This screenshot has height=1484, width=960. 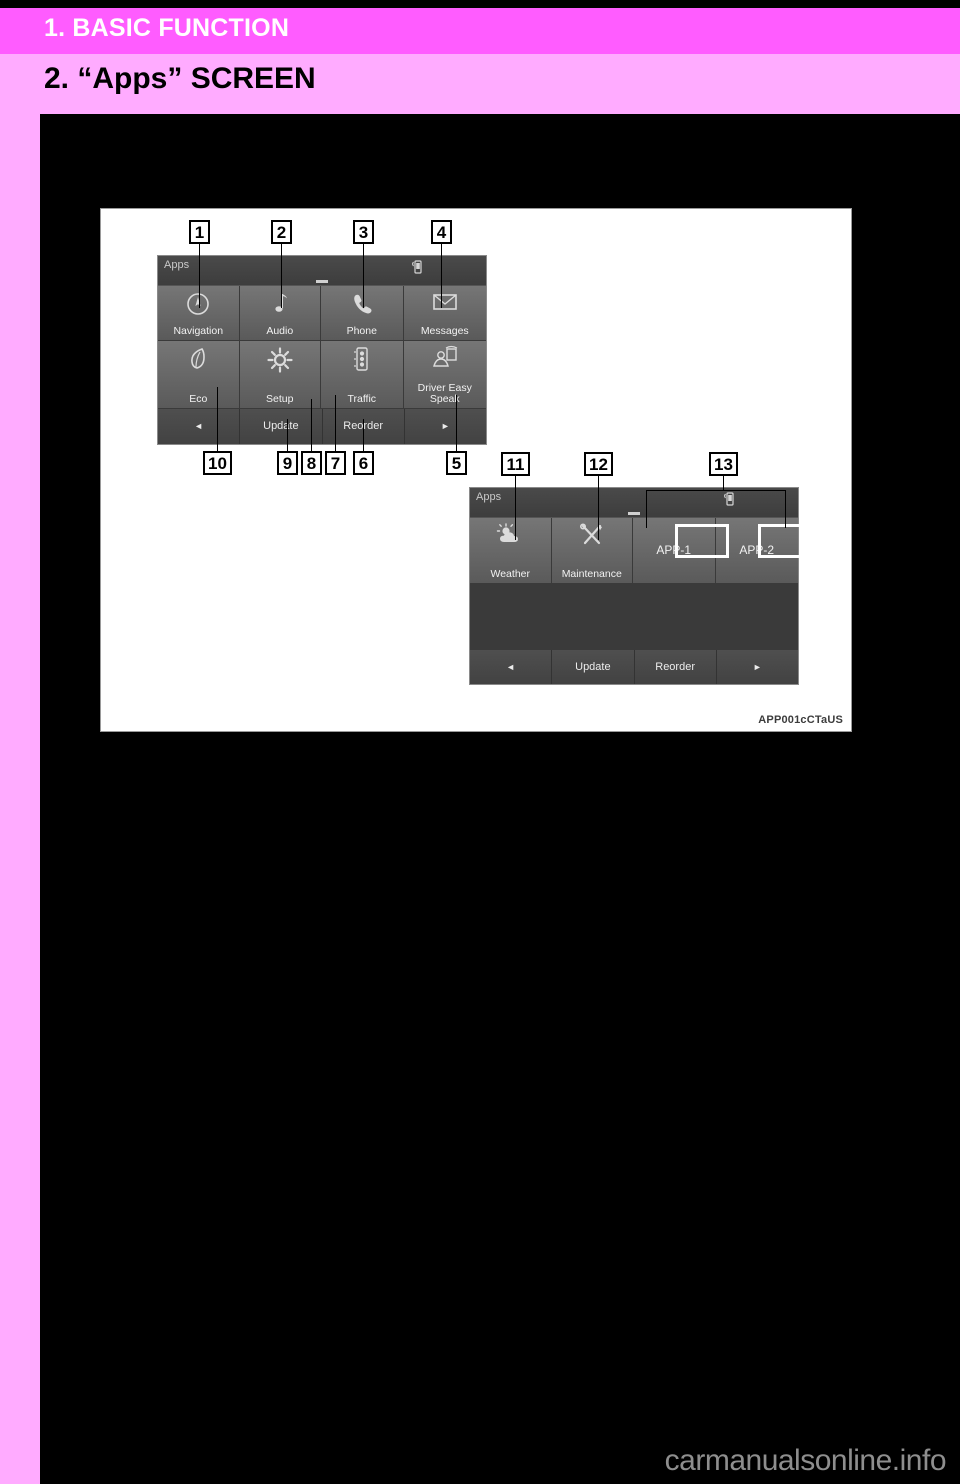 I want to click on callout-1-leader, so click(x=199, y=276).